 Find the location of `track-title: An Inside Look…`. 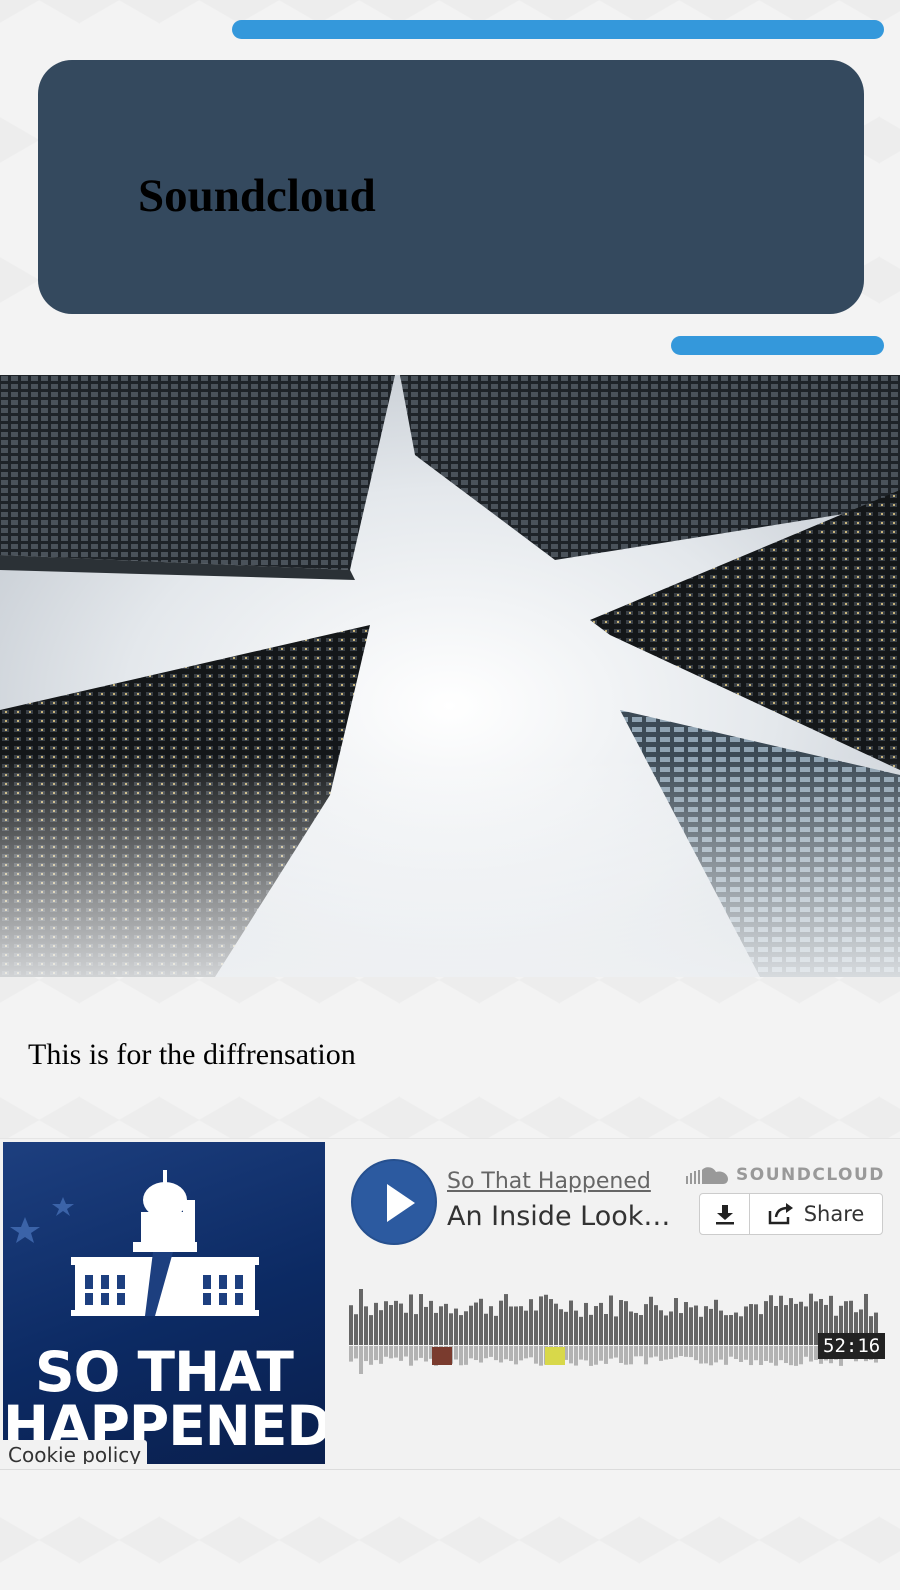

track-title: An Inside Look… is located at coordinates (558, 1216).